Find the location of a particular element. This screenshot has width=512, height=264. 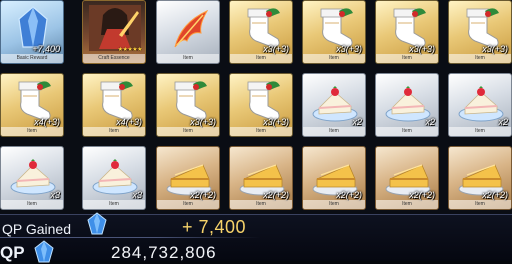

craft-essence-portrait-icon is located at coordinates (115, 28).